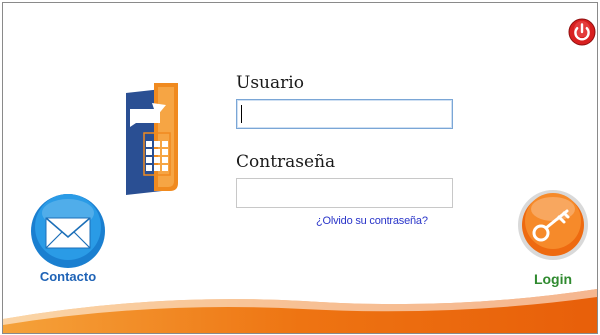 This screenshot has width=600, height=335. What do you see at coordinates (344, 193) in the screenshot?
I see `password-input` at bounding box center [344, 193].